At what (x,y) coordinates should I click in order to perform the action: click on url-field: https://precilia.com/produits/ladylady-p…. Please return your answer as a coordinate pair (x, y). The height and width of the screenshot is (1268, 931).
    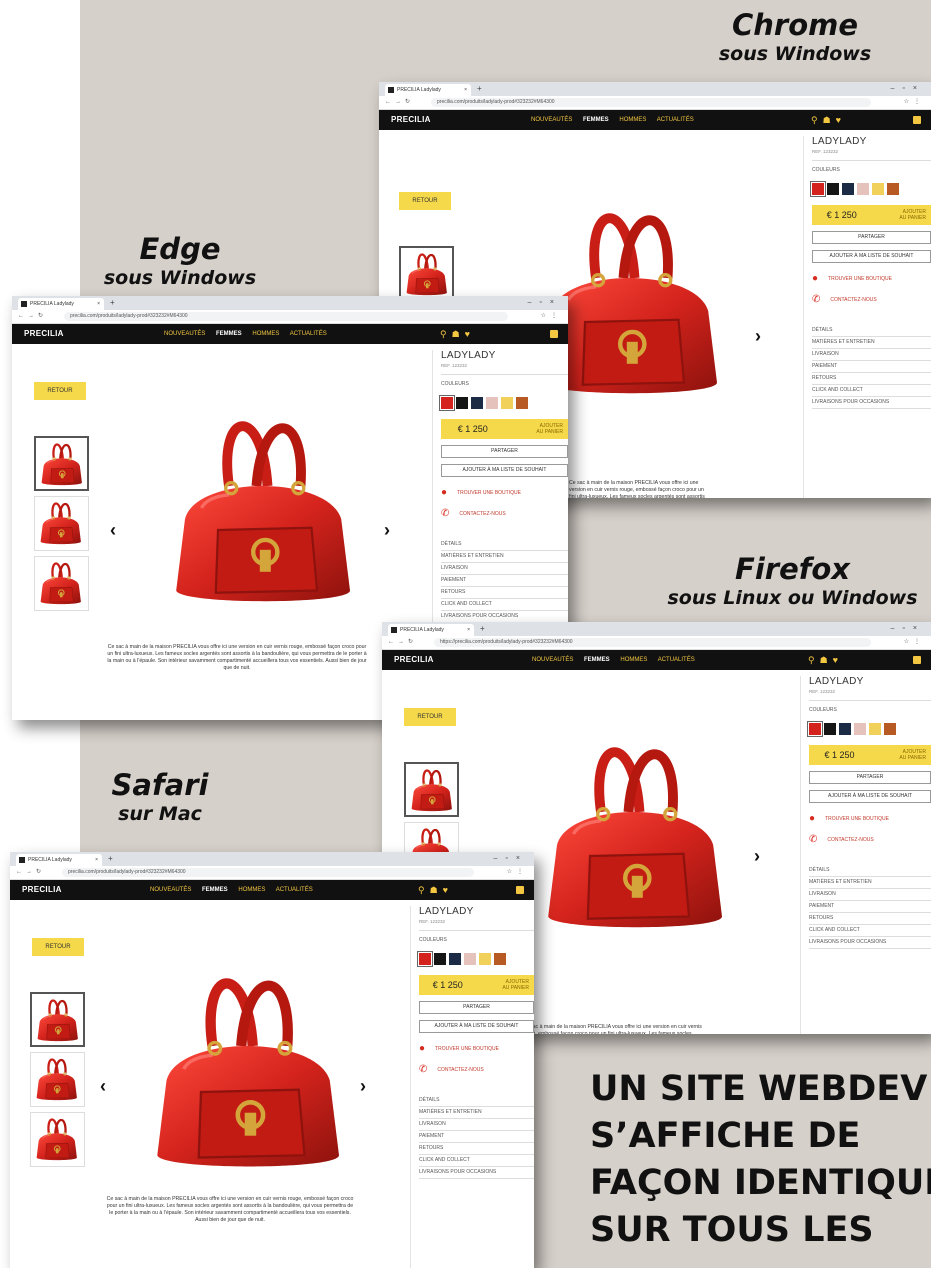
    Looking at the image, I should click on (652, 642).